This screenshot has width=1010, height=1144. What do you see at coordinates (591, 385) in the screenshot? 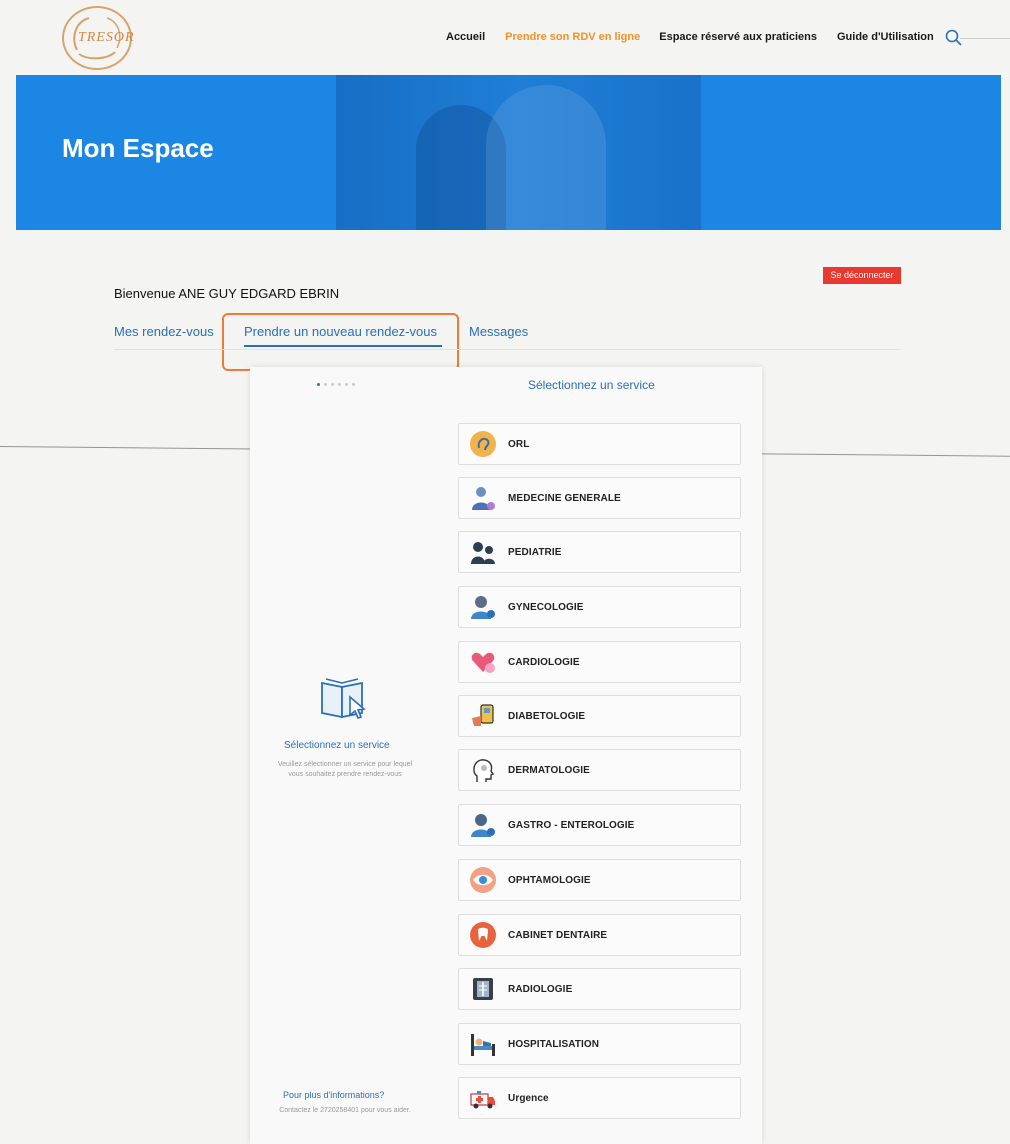
I see `card-title: Sélectionnez un service` at bounding box center [591, 385].